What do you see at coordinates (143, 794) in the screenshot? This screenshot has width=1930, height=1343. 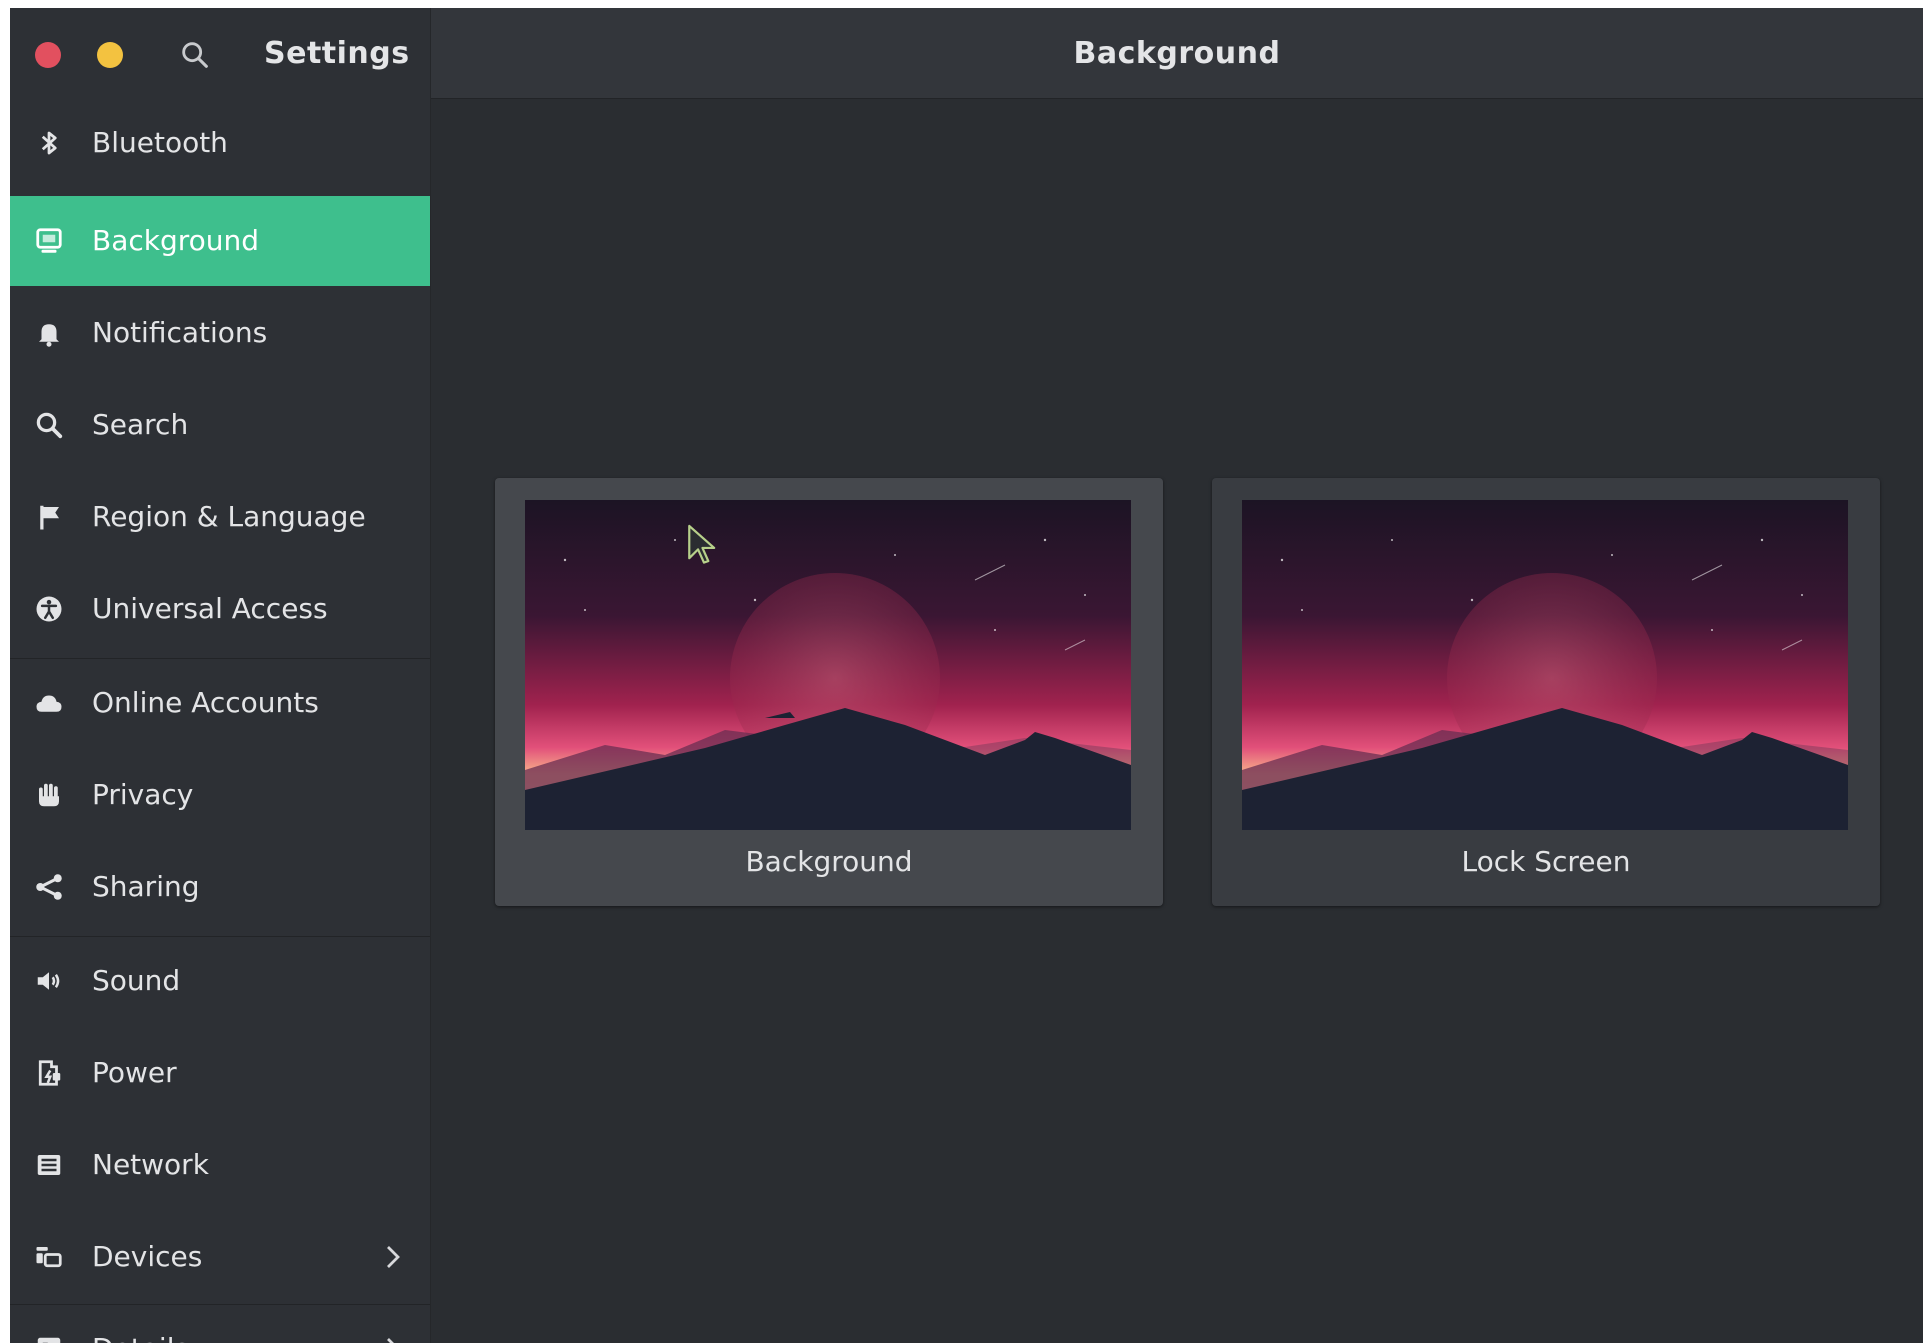 I see `sidebar-item-label: Privacy` at bounding box center [143, 794].